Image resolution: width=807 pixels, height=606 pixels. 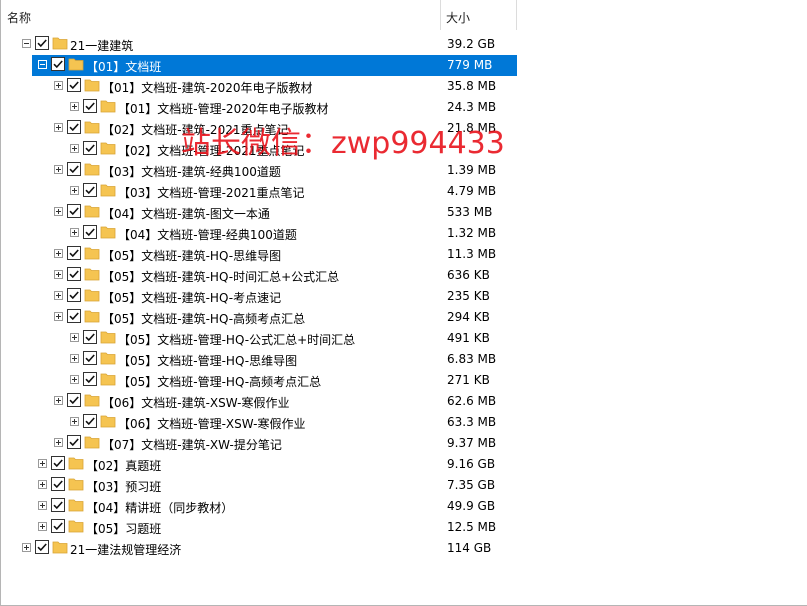 I want to click on item-name: 【05】文档班-管理-HQ-公式汇总+时间汇总, so click(x=237, y=340).